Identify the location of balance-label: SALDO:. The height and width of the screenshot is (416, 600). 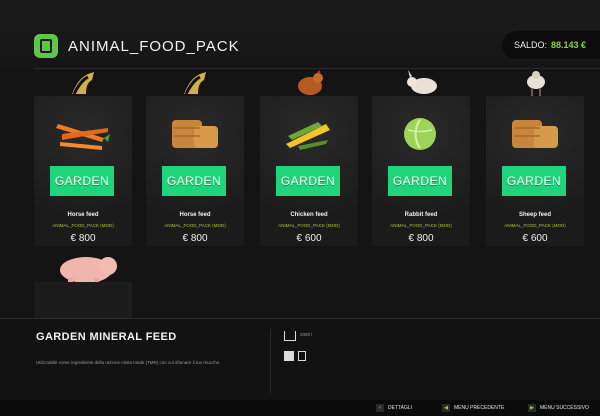
(531, 45).